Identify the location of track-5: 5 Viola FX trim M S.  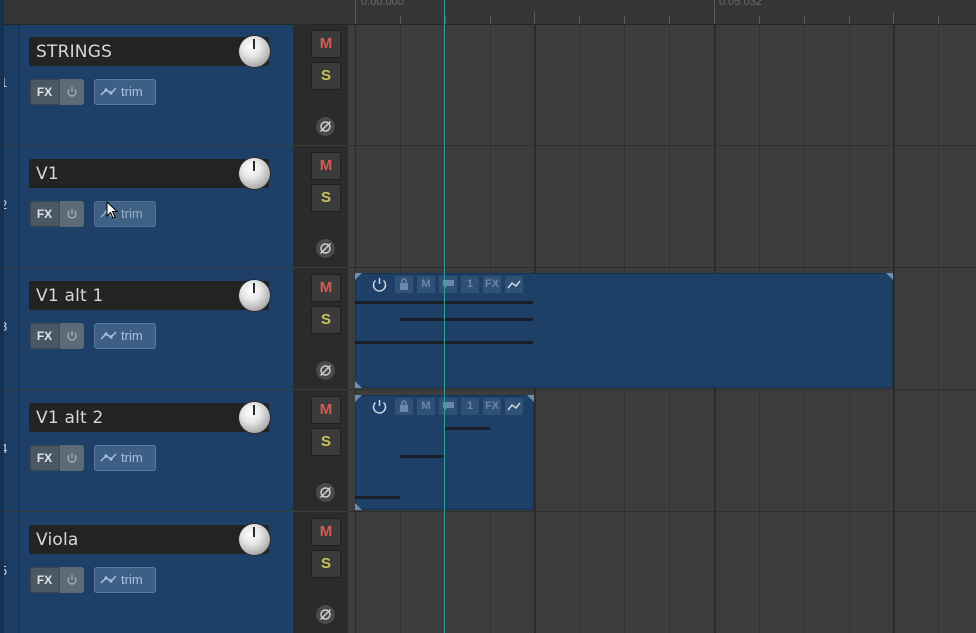
(174, 572).